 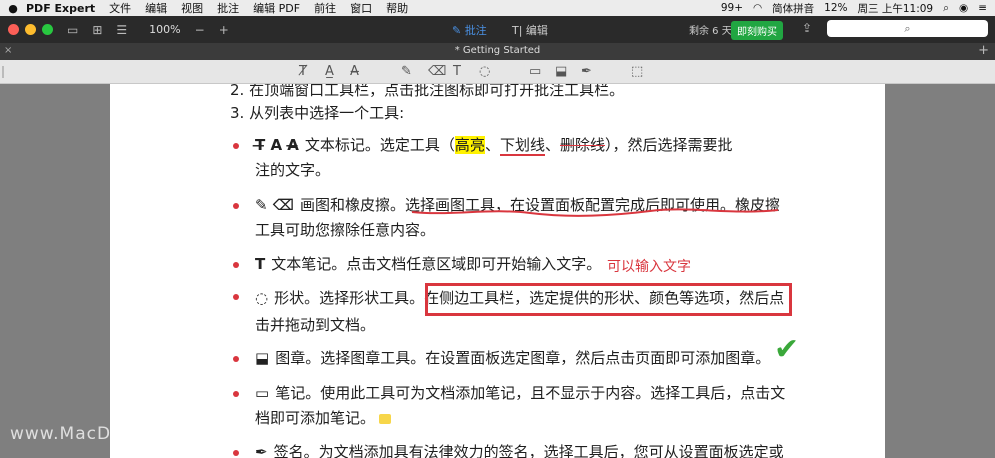 I want to click on tab-annotate: ✎ 批注, so click(x=469, y=30).